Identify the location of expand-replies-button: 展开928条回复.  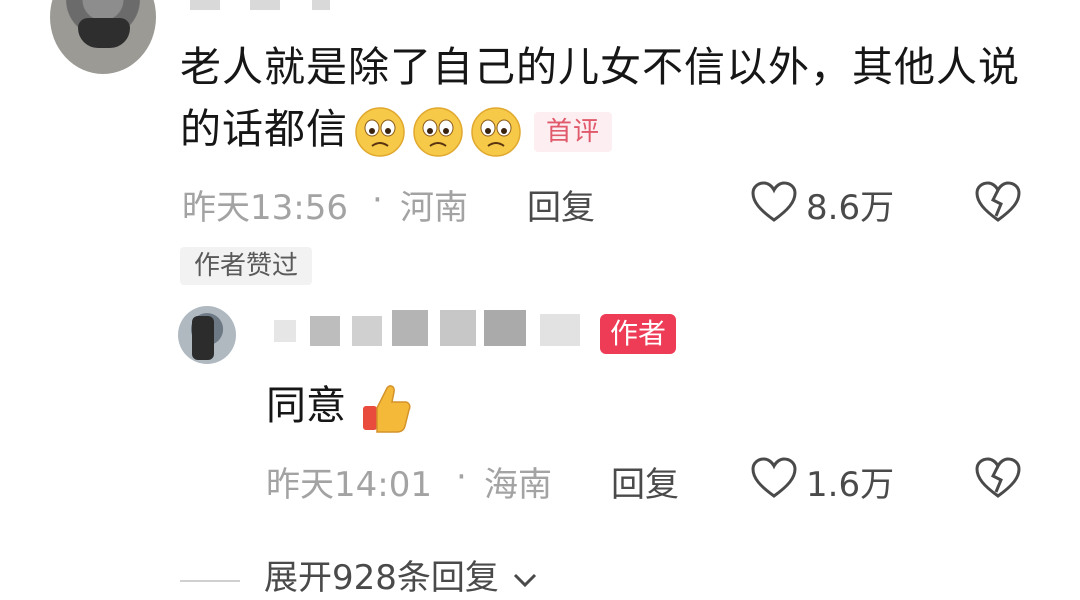
(402, 578).